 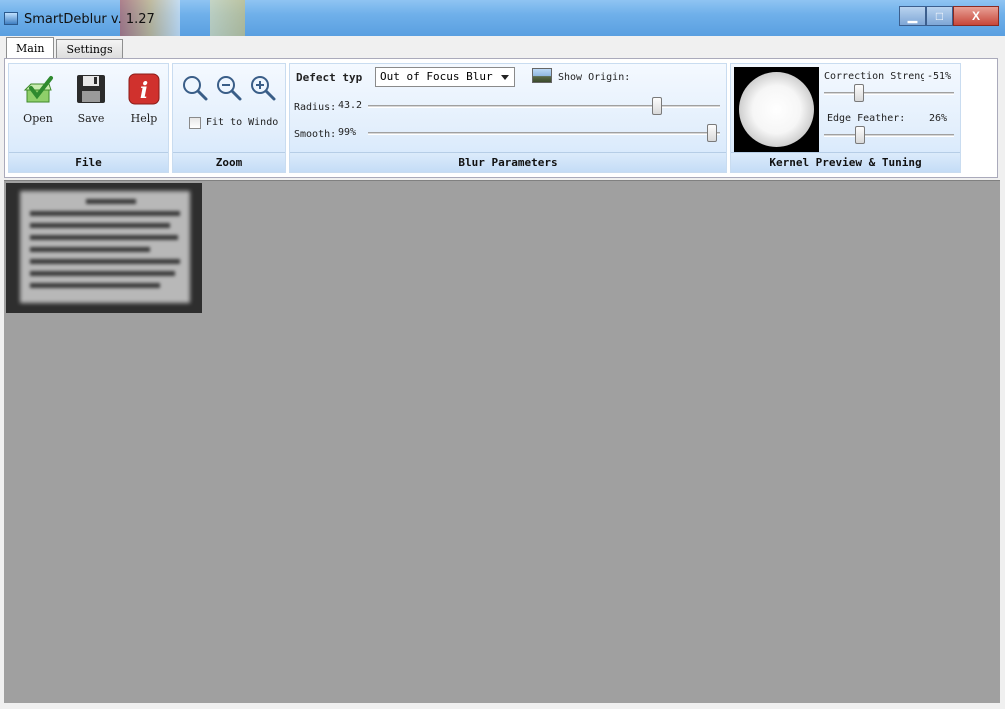 I want to click on edge-feather-label: Edge Feather:, so click(x=866, y=118).